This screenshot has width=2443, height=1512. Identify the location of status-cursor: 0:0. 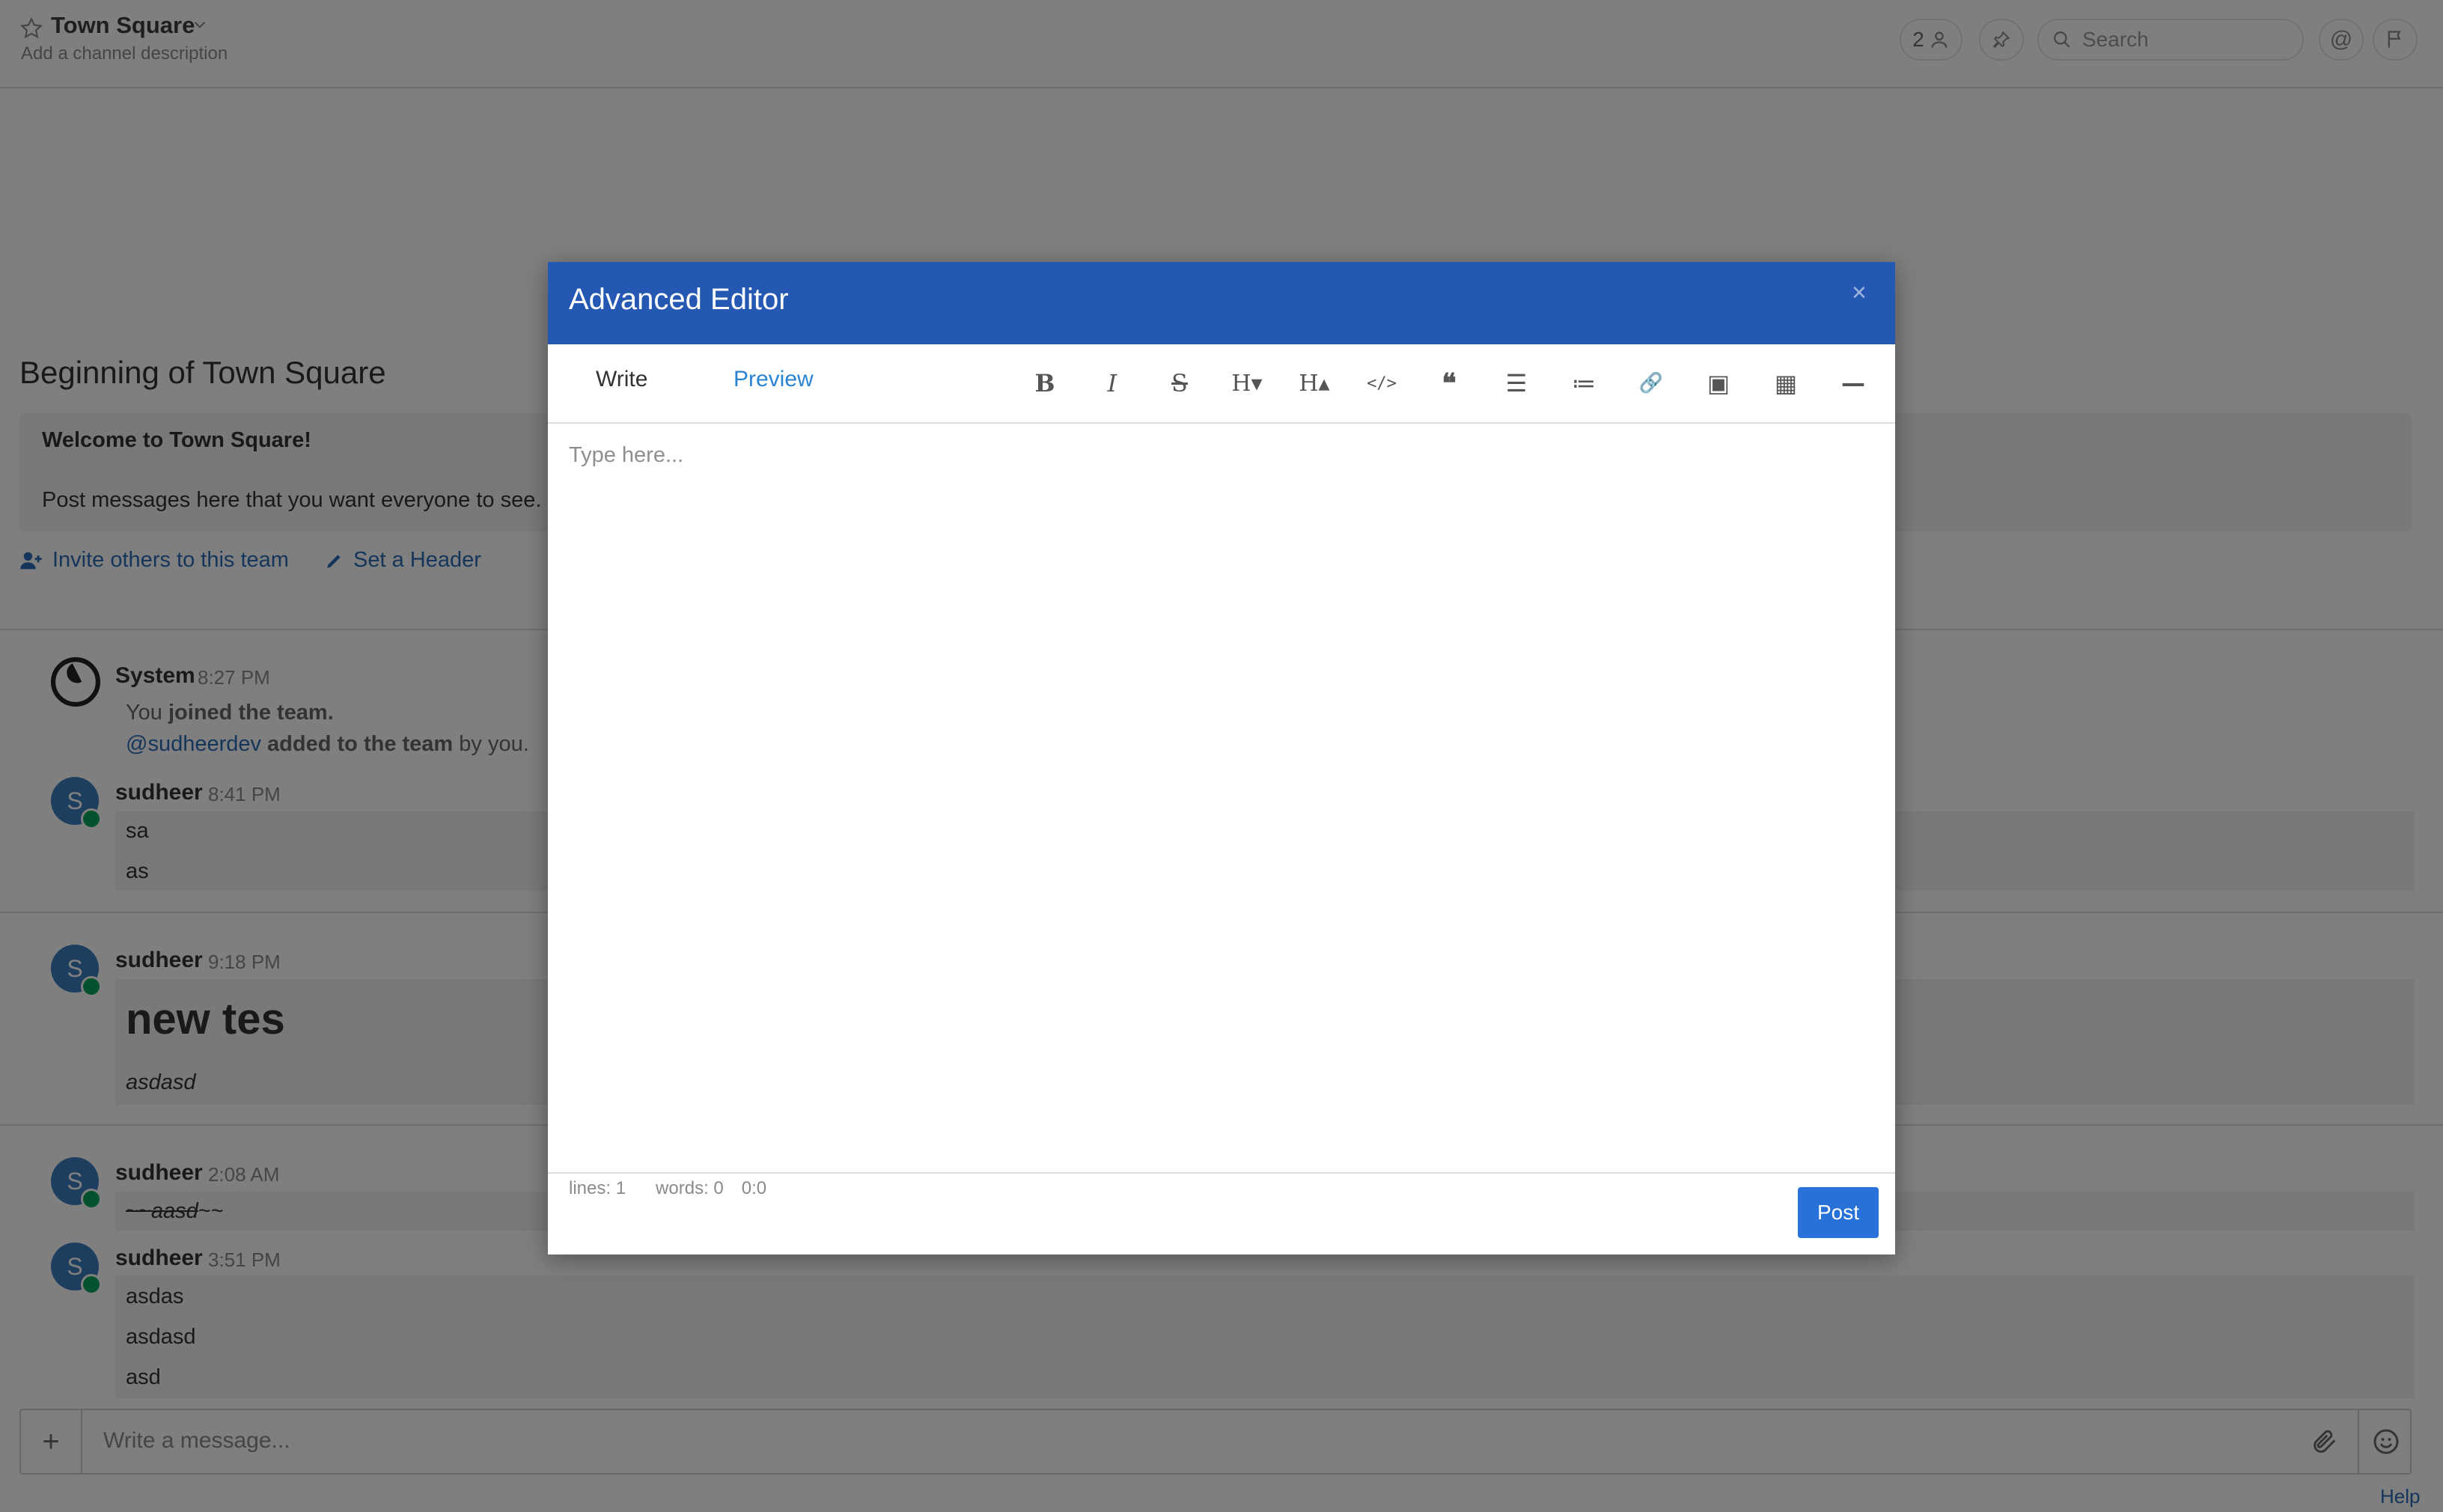
(754, 1188).